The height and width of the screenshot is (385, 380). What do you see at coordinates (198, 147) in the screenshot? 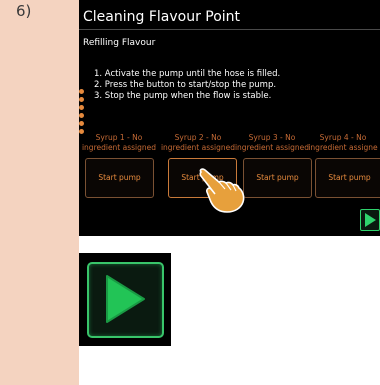
I see `syrup-2-status: ingredient assigned` at bounding box center [198, 147].